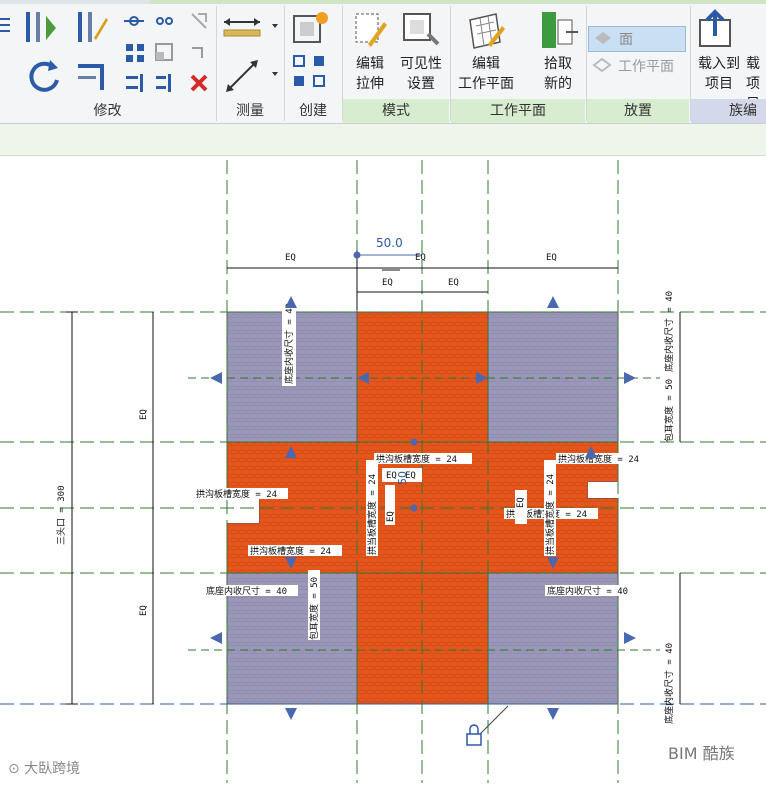 This screenshot has width=766, height=787. Describe the element at coordinates (44, 76) in the screenshot. I see `rotate-icon` at that location.